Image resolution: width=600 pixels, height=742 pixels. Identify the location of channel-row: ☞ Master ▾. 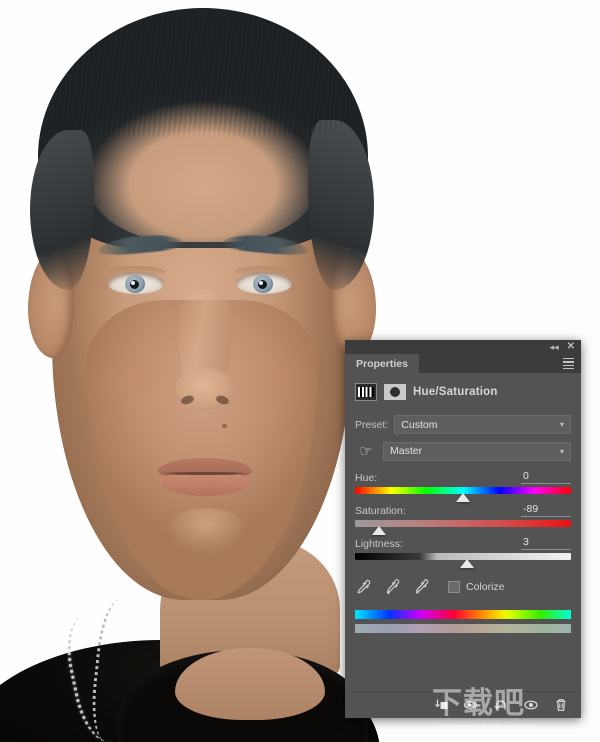
(463, 451).